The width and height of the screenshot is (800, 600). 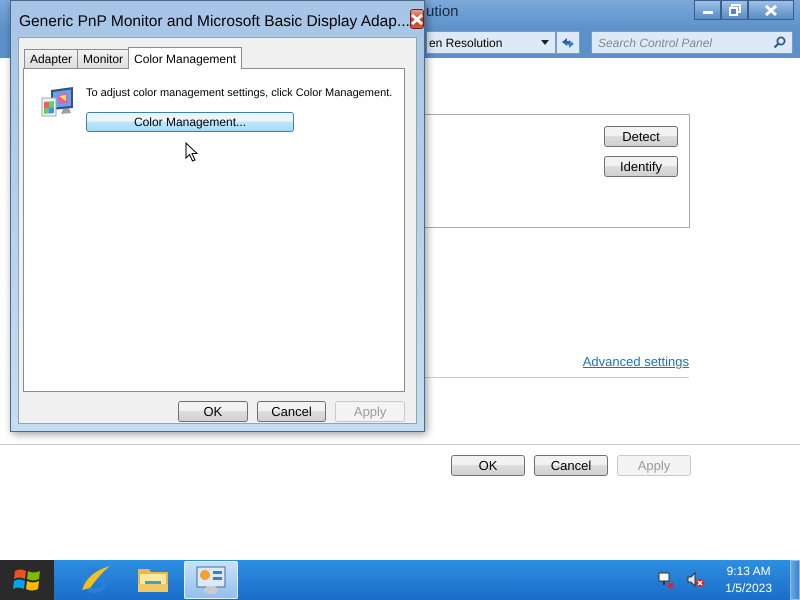 I want to click on dropdown-arrow-icon, so click(x=545, y=42).